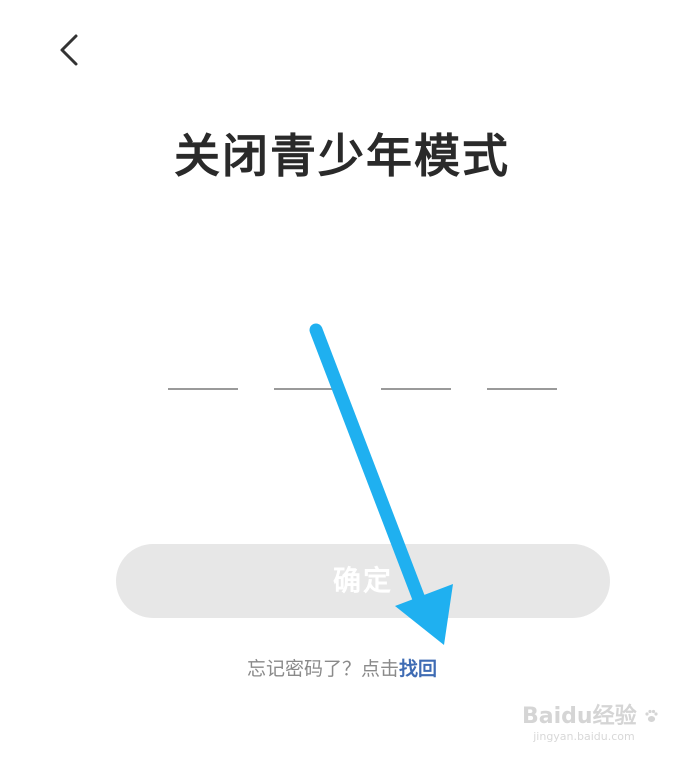 The width and height of the screenshot is (684, 762). What do you see at coordinates (584, 736) in the screenshot?
I see `watermark-url: jingyan.baidu.com` at bounding box center [584, 736].